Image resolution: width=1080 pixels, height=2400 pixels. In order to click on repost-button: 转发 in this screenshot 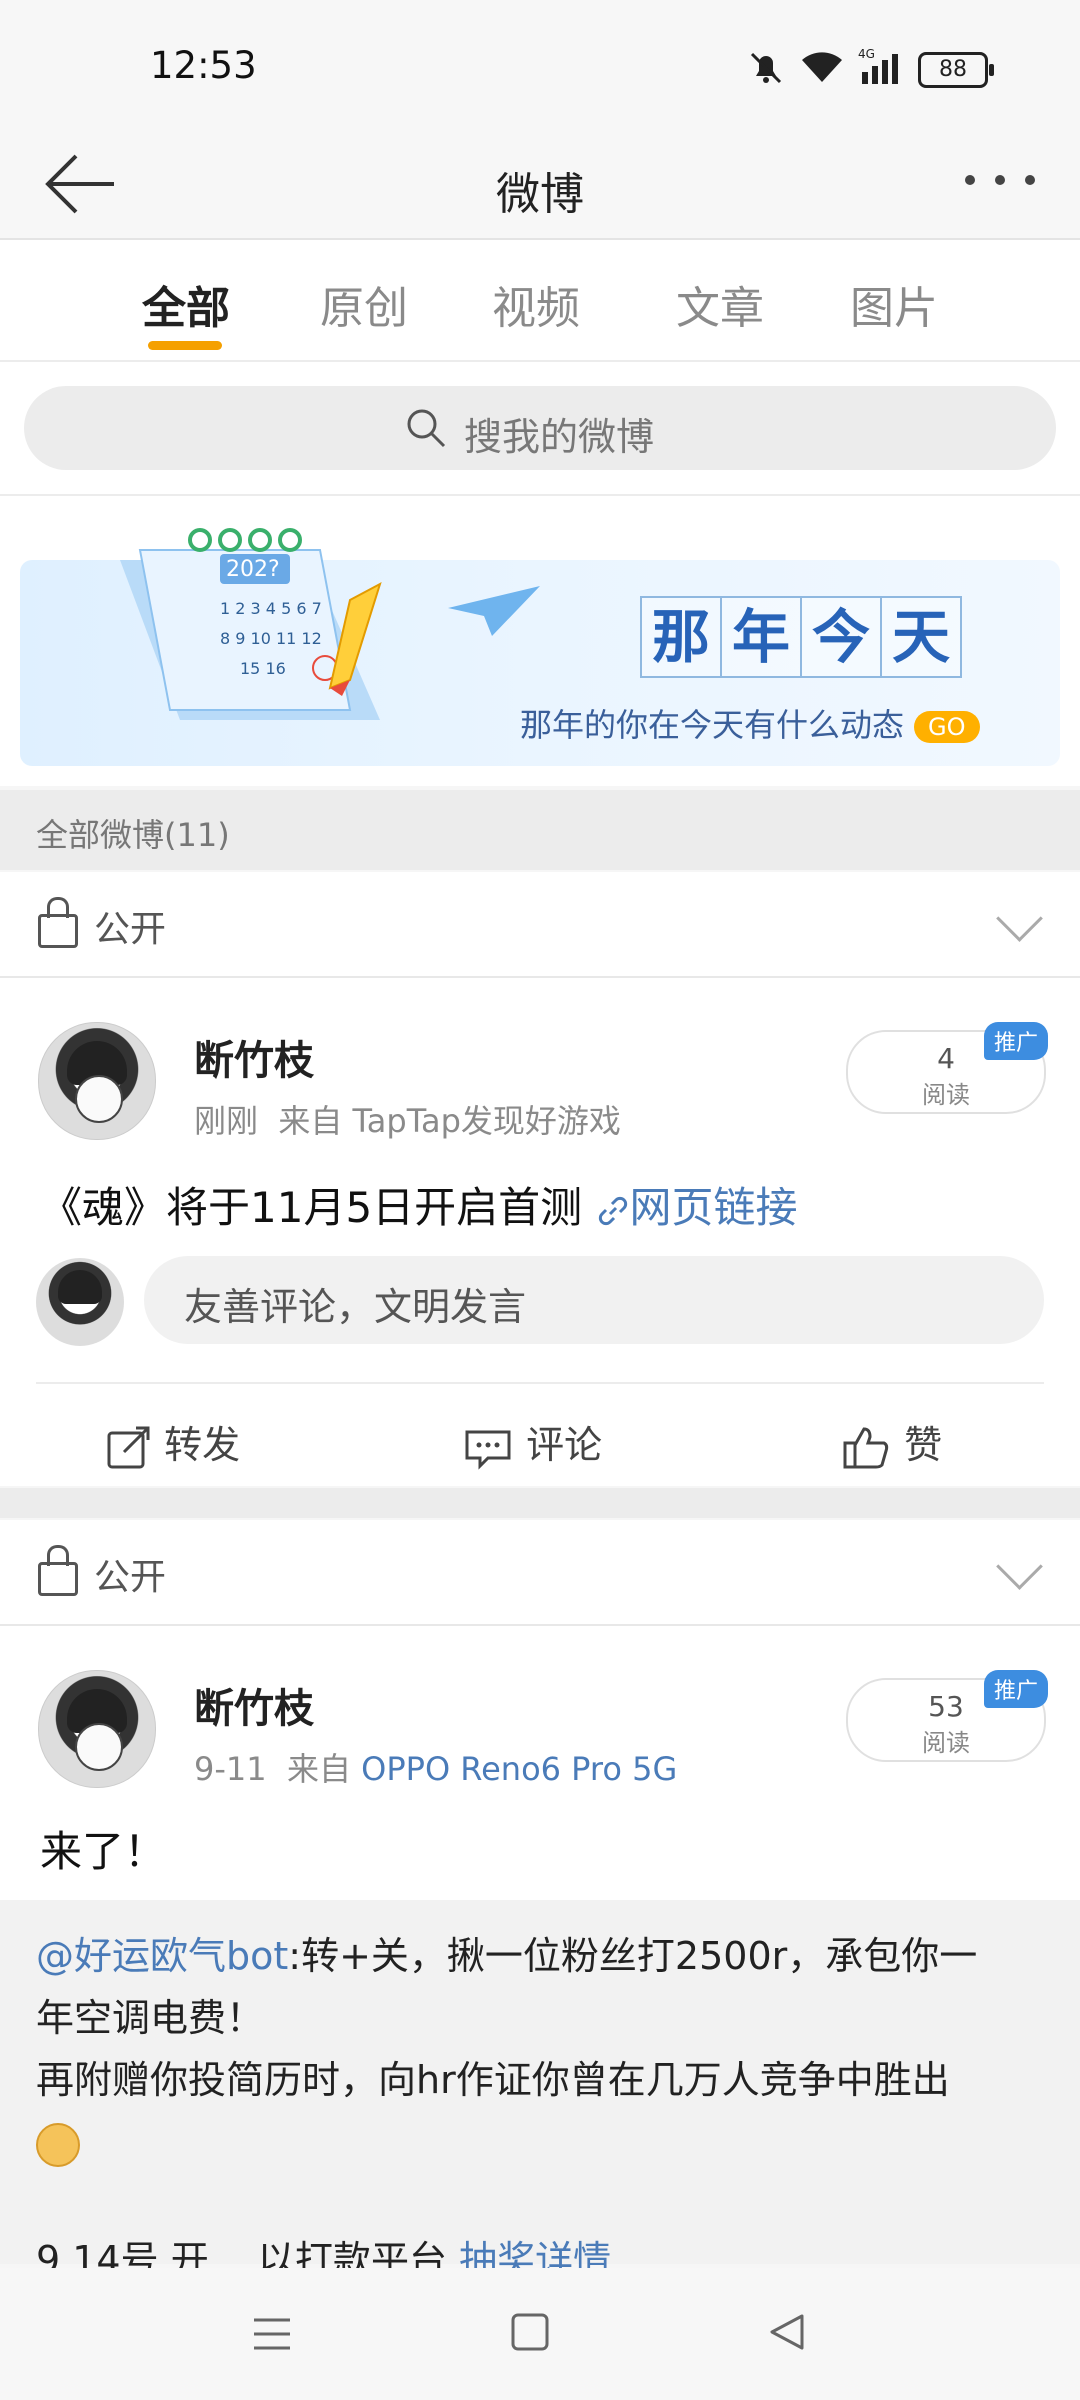, I will do `click(173, 1442)`.